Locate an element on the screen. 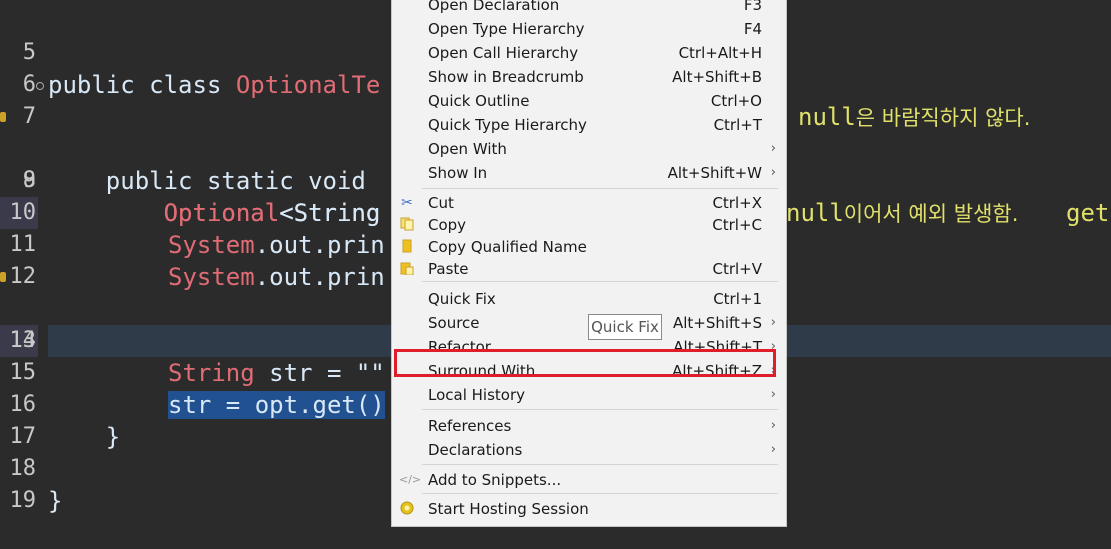 The image size is (1111, 549). menu-item-copy: Copy Ctrl+C is located at coordinates (589, 225).